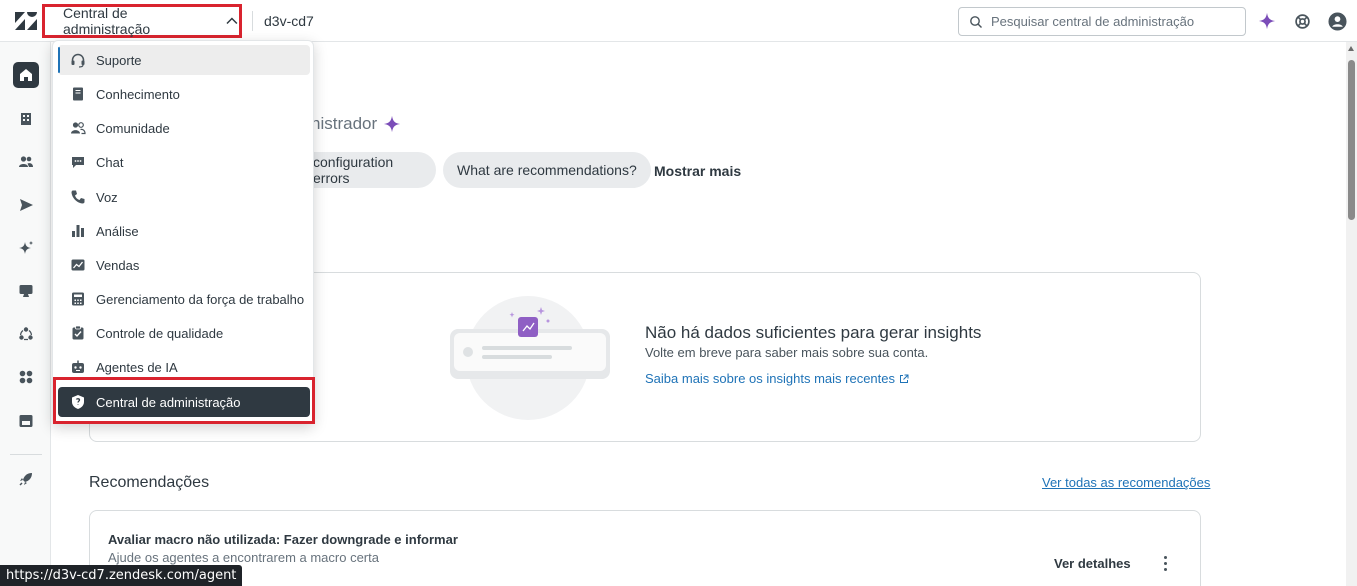  Describe the element at coordinates (184, 265) in the screenshot. I see `menu-item-vendas: Vendas` at that location.